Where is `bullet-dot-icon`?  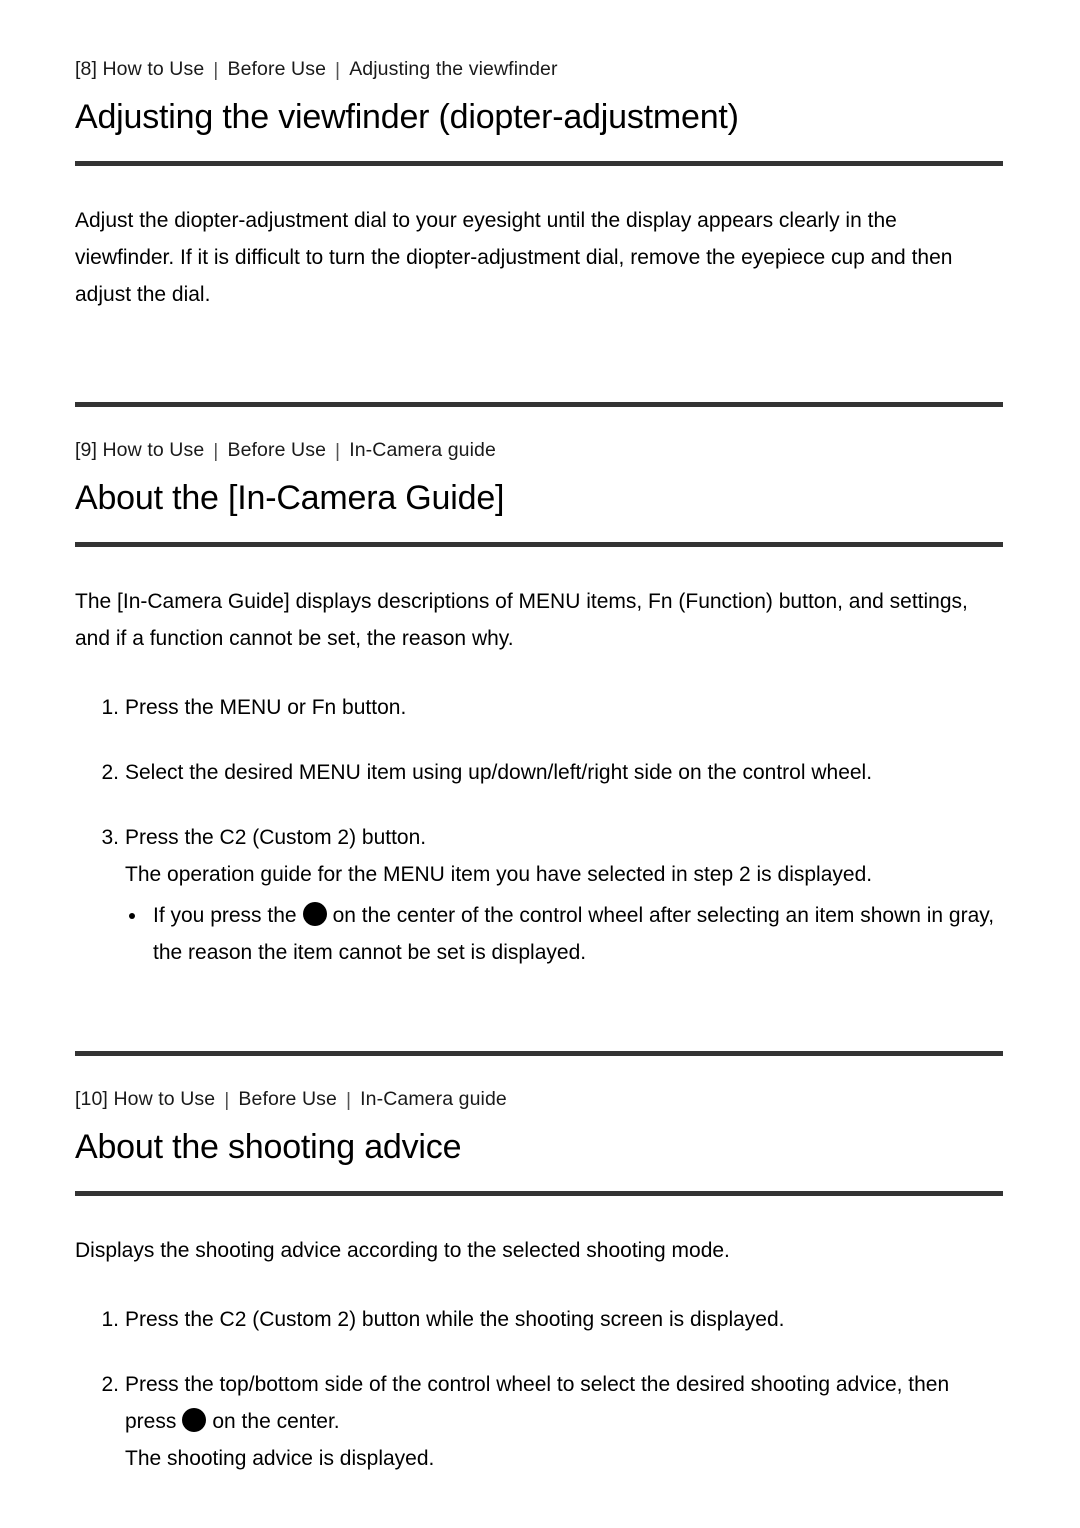 bullet-dot-icon is located at coordinates (132, 916).